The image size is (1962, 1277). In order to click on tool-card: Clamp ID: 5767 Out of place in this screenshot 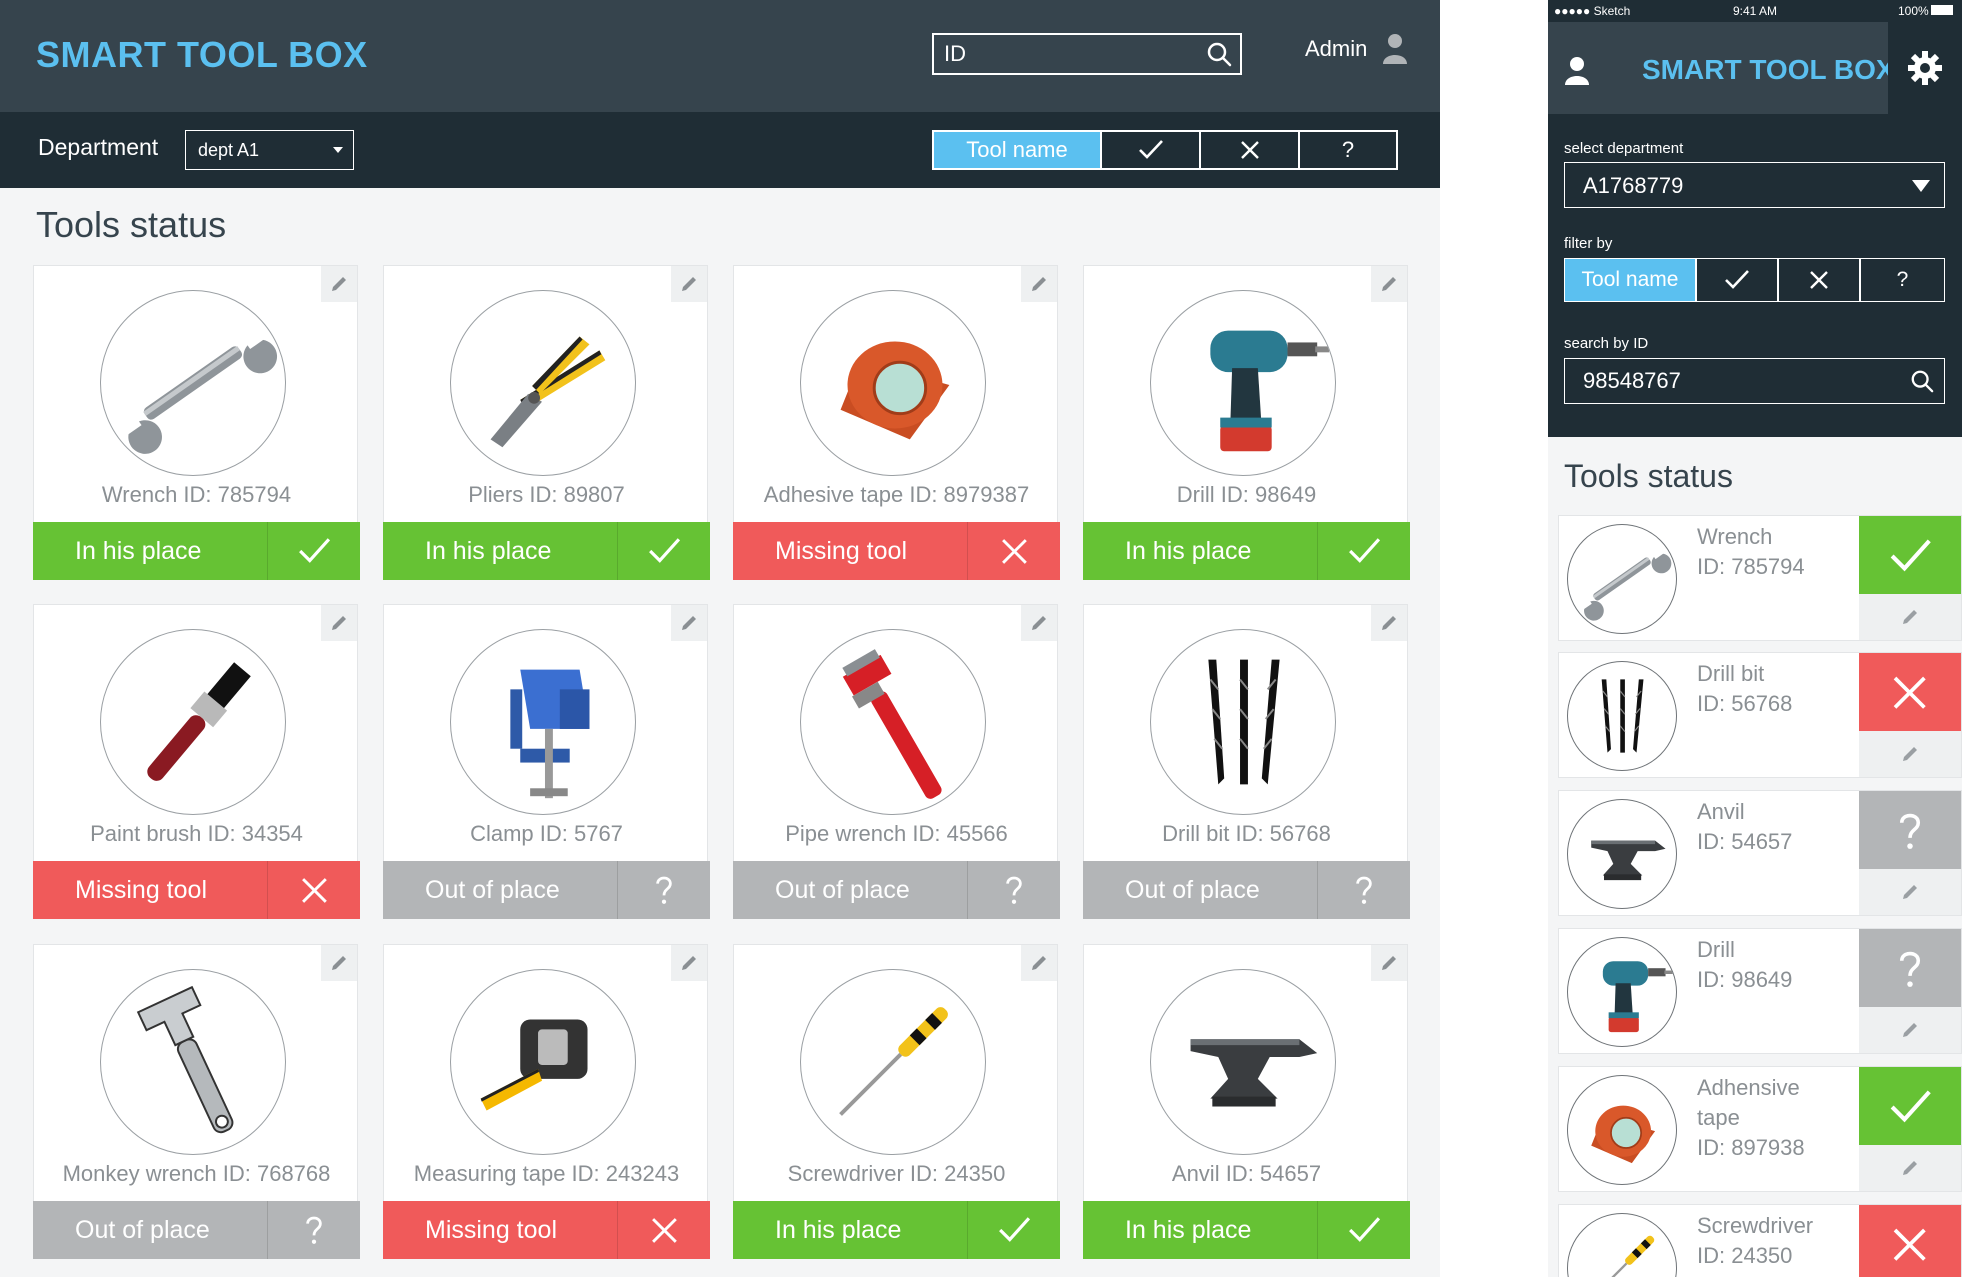, I will do `click(546, 761)`.